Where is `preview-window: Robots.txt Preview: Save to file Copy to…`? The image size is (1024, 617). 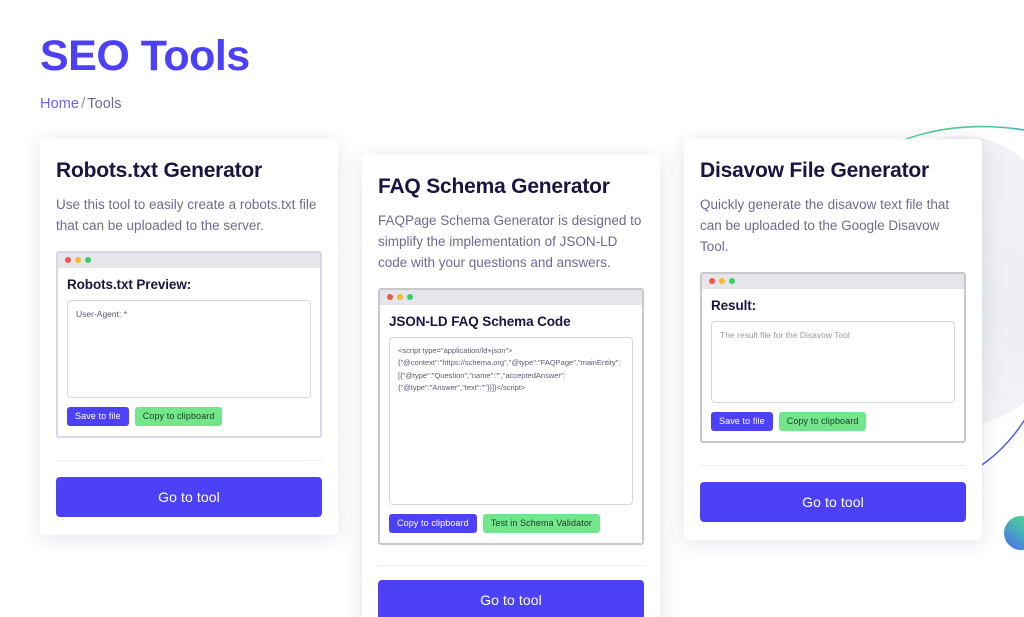
preview-window: Robots.txt Preview: Save to file Copy to… is located at coordinates (189, 344).